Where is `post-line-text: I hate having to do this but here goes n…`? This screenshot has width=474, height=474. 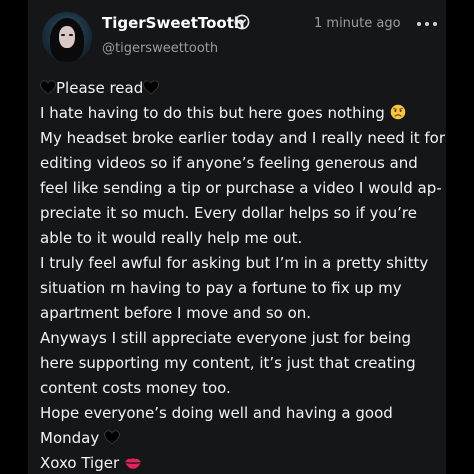 post-line-text: I hate having to do this but here goes n… is located at coordinates (212, 113).